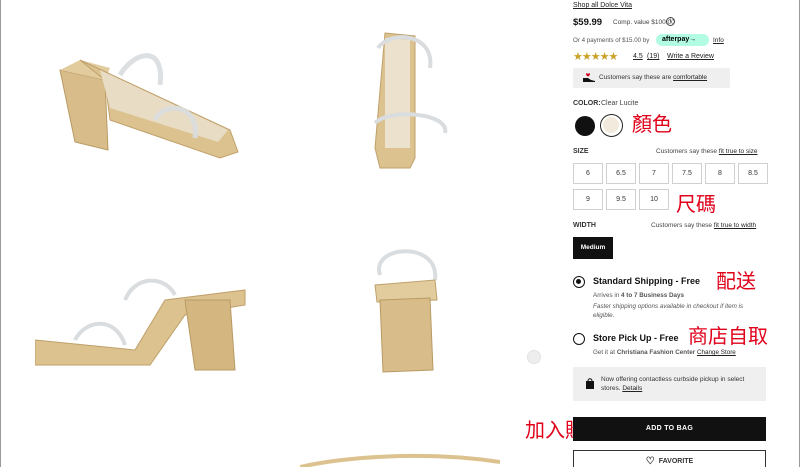 The image size is (800, 467). I want to click on rating-value: 4.5, so click(638, 56).